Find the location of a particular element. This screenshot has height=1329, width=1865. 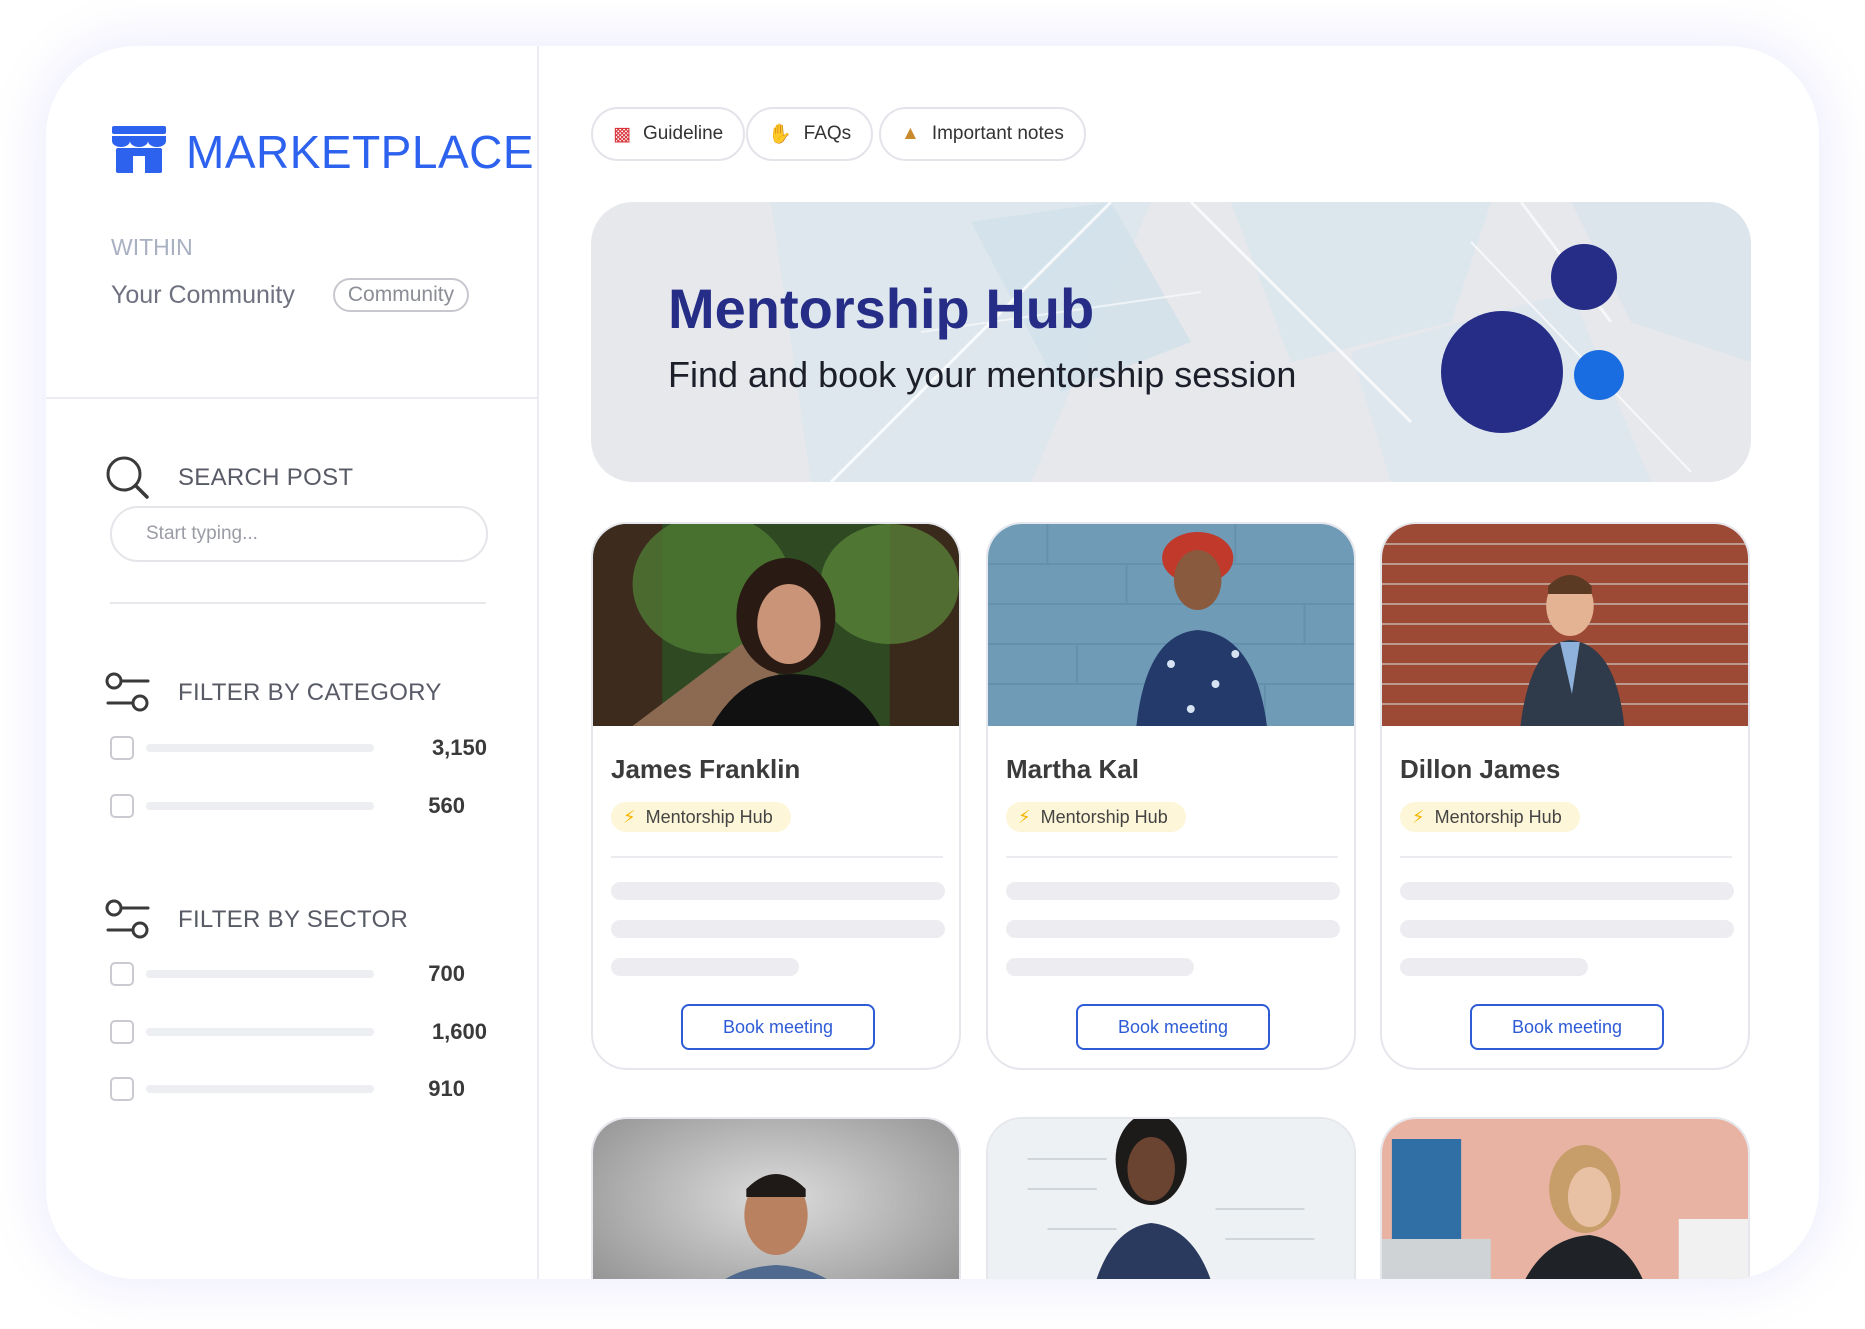

community-tag: Community is located at coordinates (401, 295).